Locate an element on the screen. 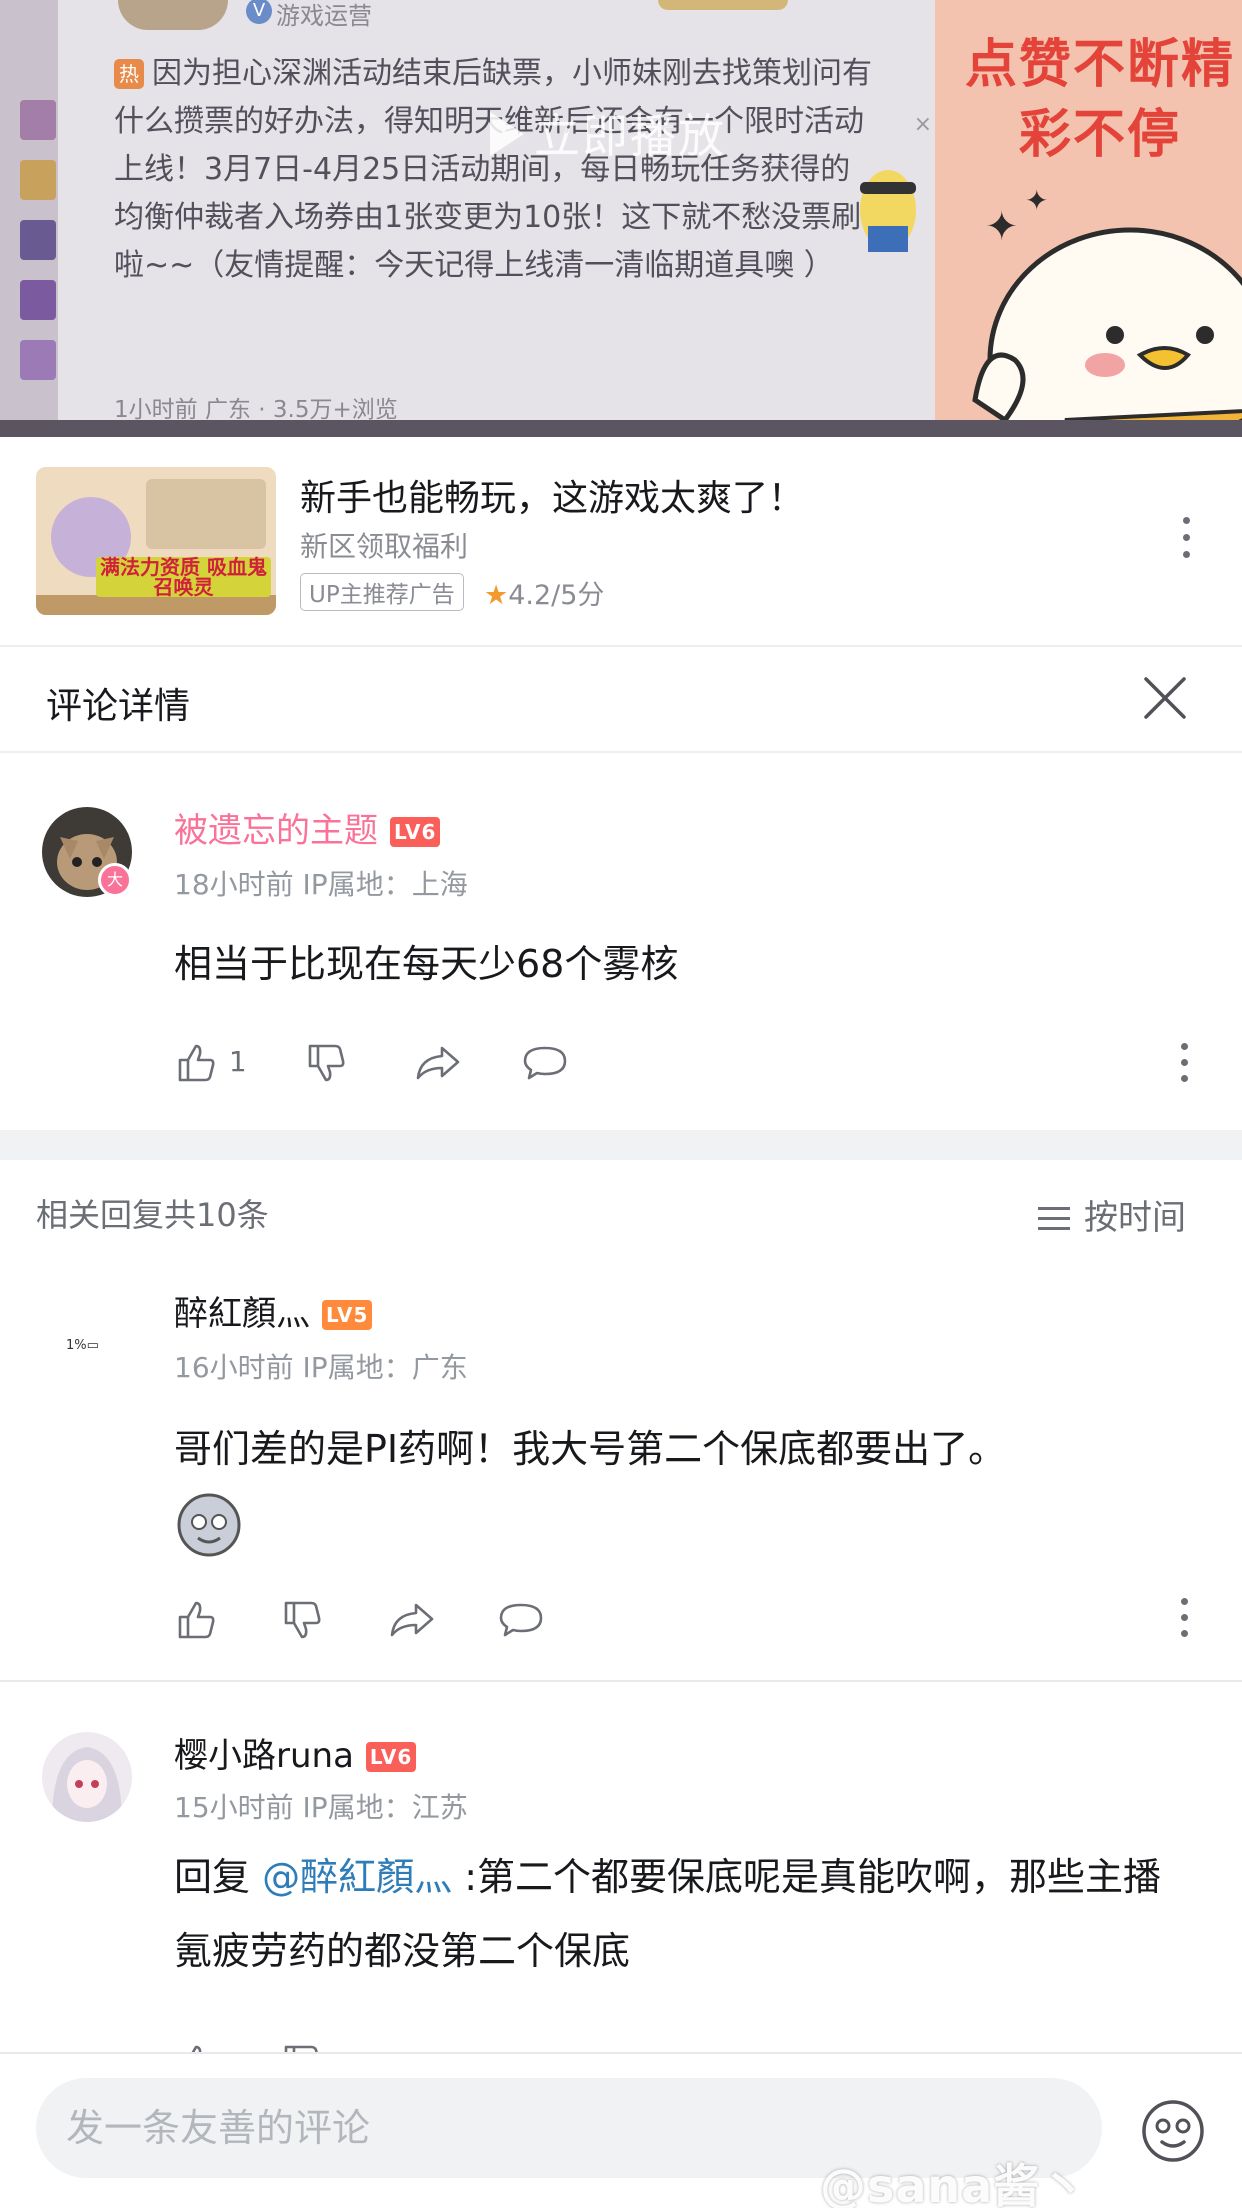 The height and width of the screenshot is (2208, 1242). reply-prefix: 回复 is located at coordinates (218, 1877).